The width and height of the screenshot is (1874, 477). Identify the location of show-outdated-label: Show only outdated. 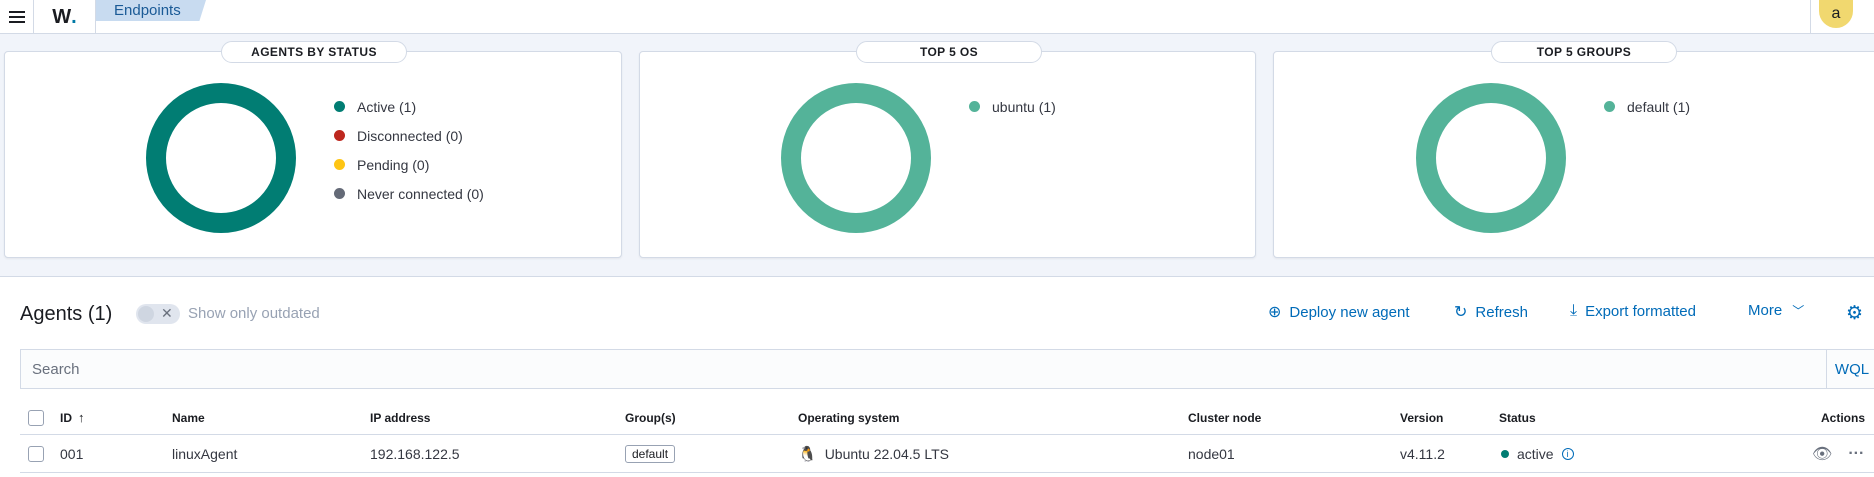
(254, 313).